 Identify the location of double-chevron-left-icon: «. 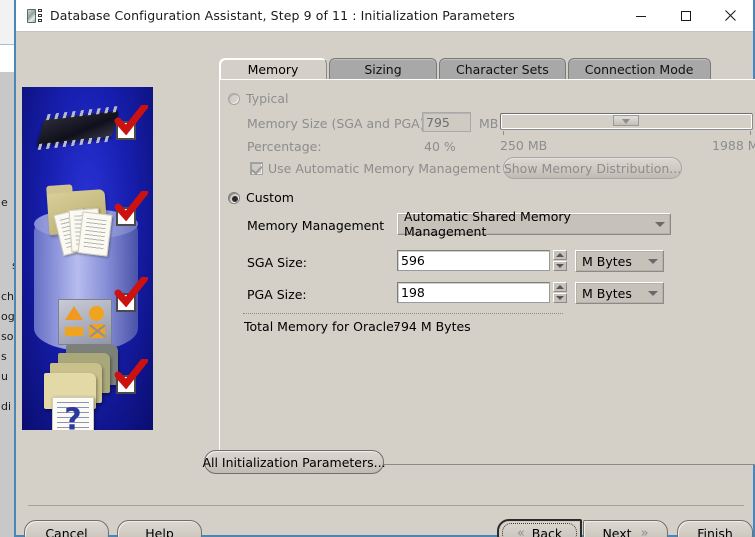
(520, 531).